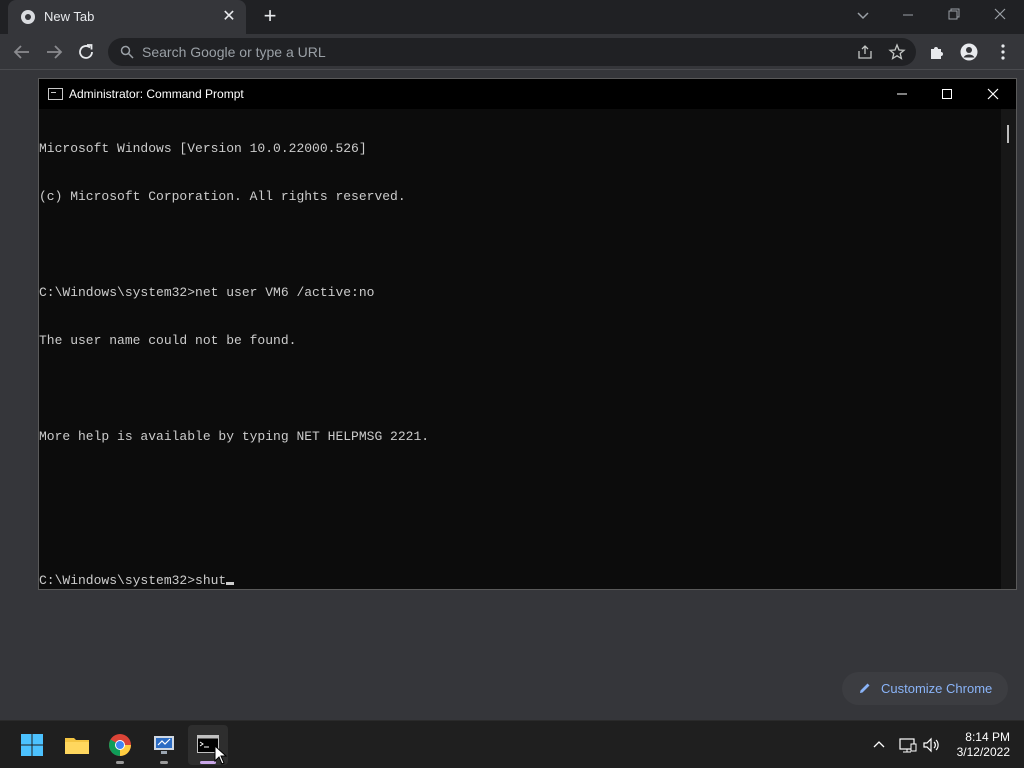 This screenshot has width=1024, height=768. I want to click on cmd-scrollbar-thumb, so click(1008, 134).